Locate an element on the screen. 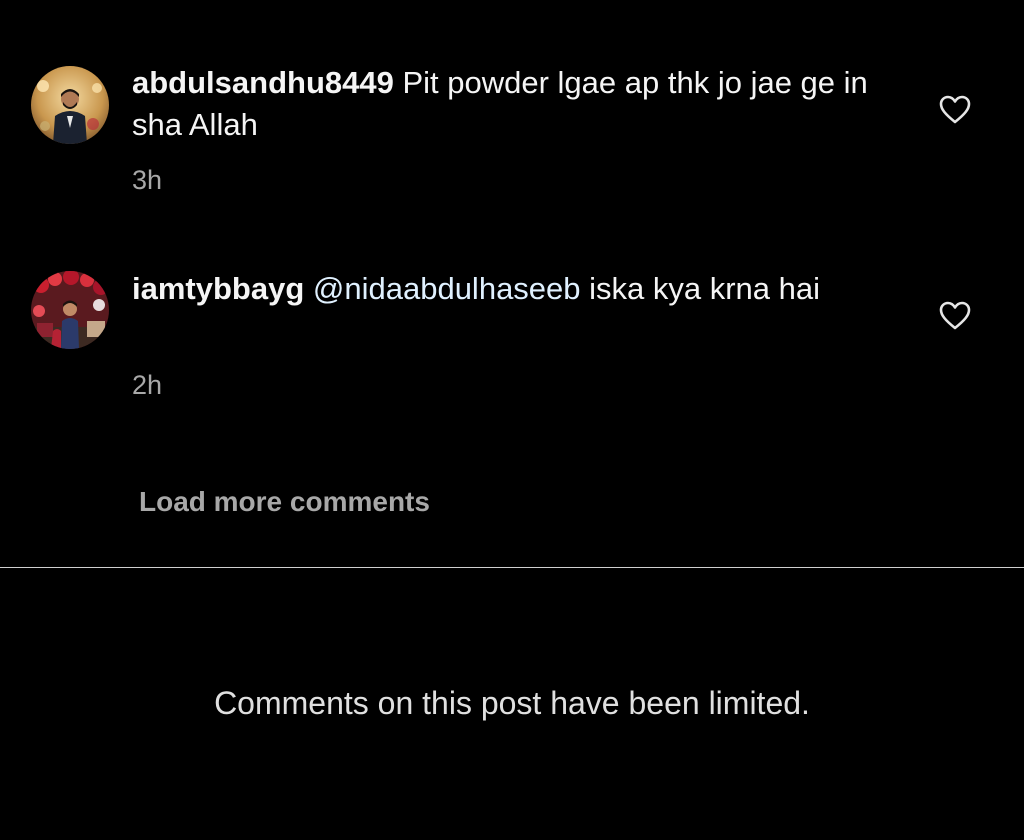 This screenshot has width=1024, height=840. comments-limited-notice: Comments on this post have been limited. is located at coordinates (512, 703).